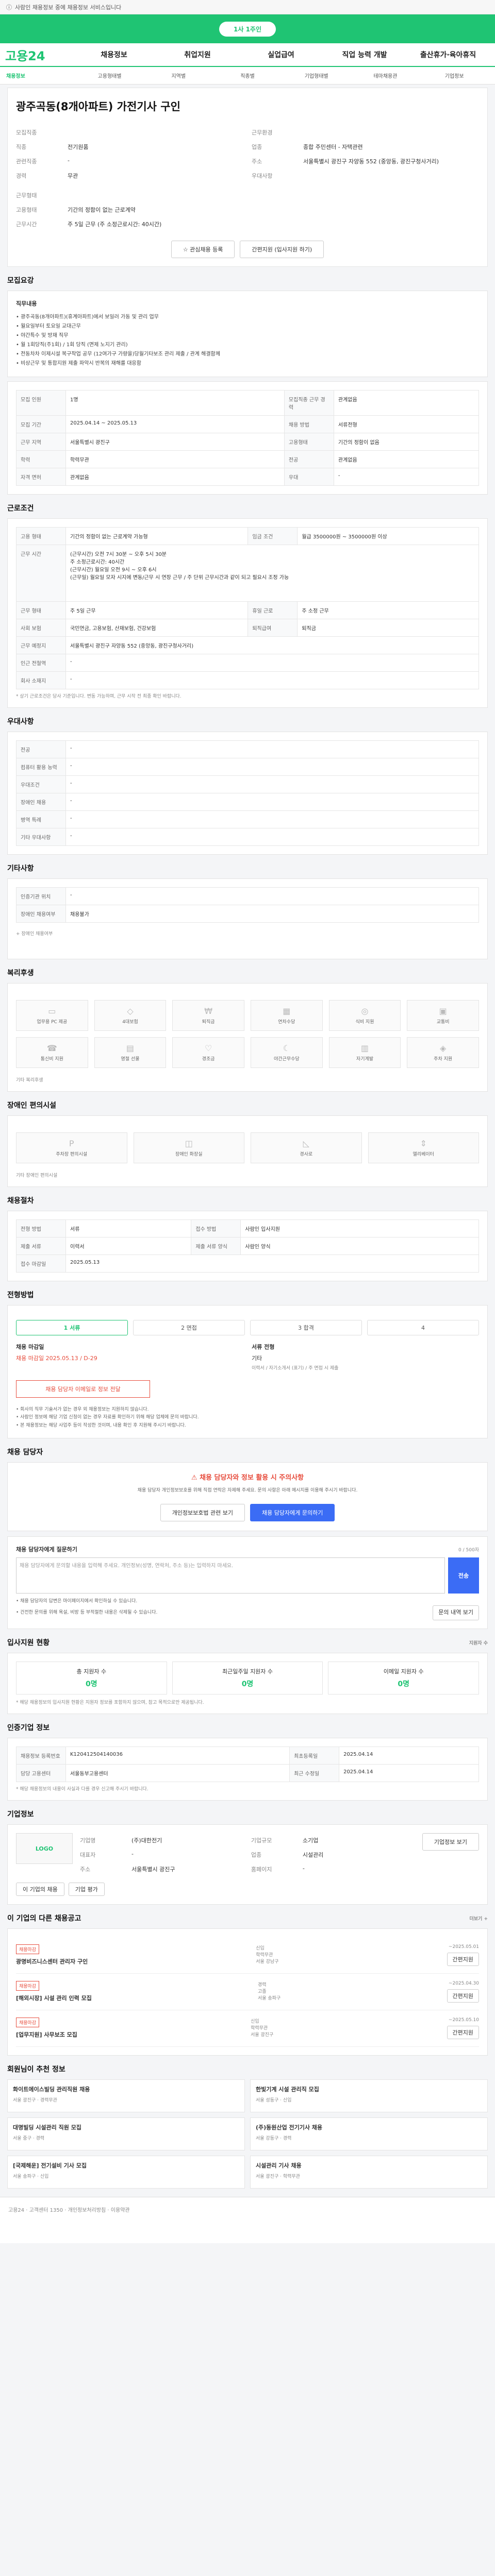 The height and width of the screenshot is (2576, 495). What do you see at coordinates (314, 1756) in the screenshot?
I see `cert-label: 최초등록일` at bounding box center [314, 1756].